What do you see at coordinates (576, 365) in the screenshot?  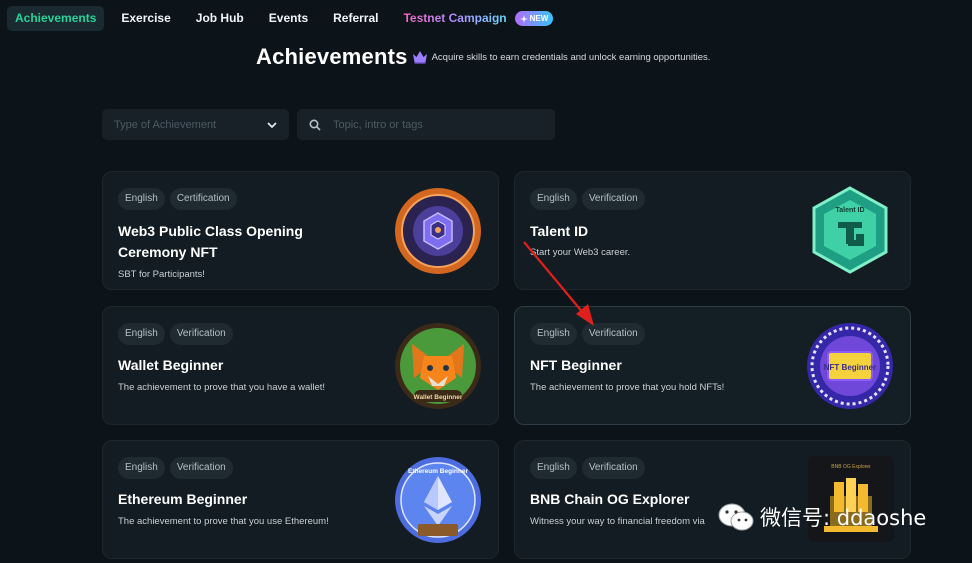 I see `card-title: NFT Beginner` at bounding box center [576, 365].